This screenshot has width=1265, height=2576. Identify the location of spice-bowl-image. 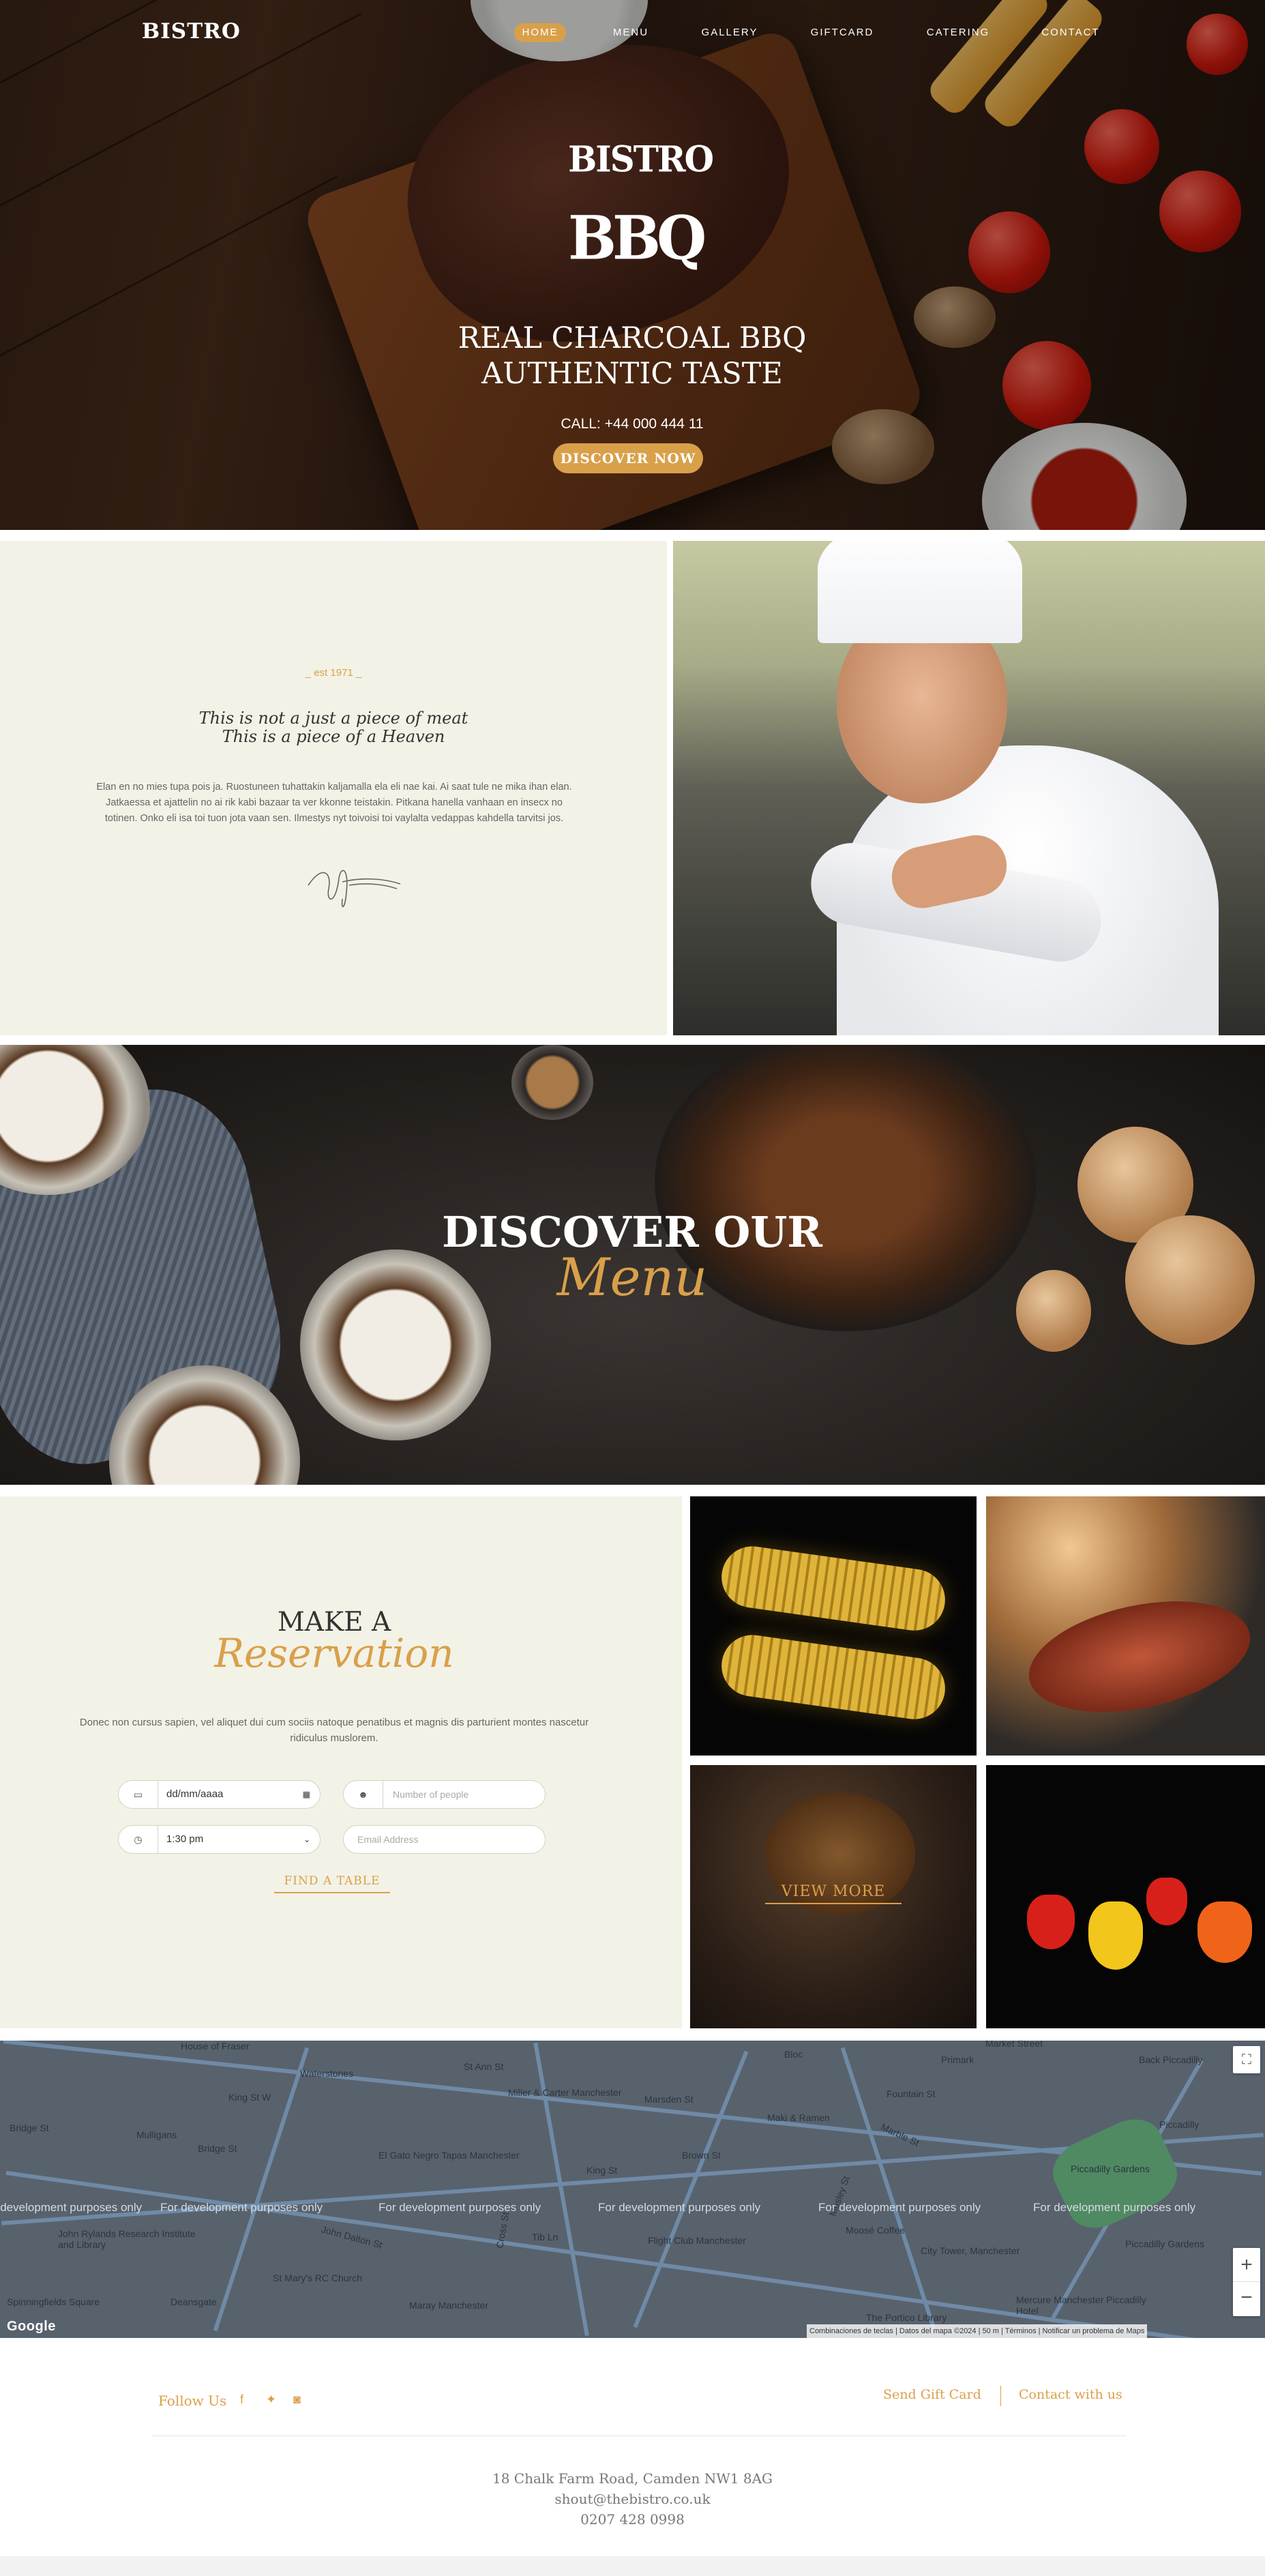
(552, 1082).